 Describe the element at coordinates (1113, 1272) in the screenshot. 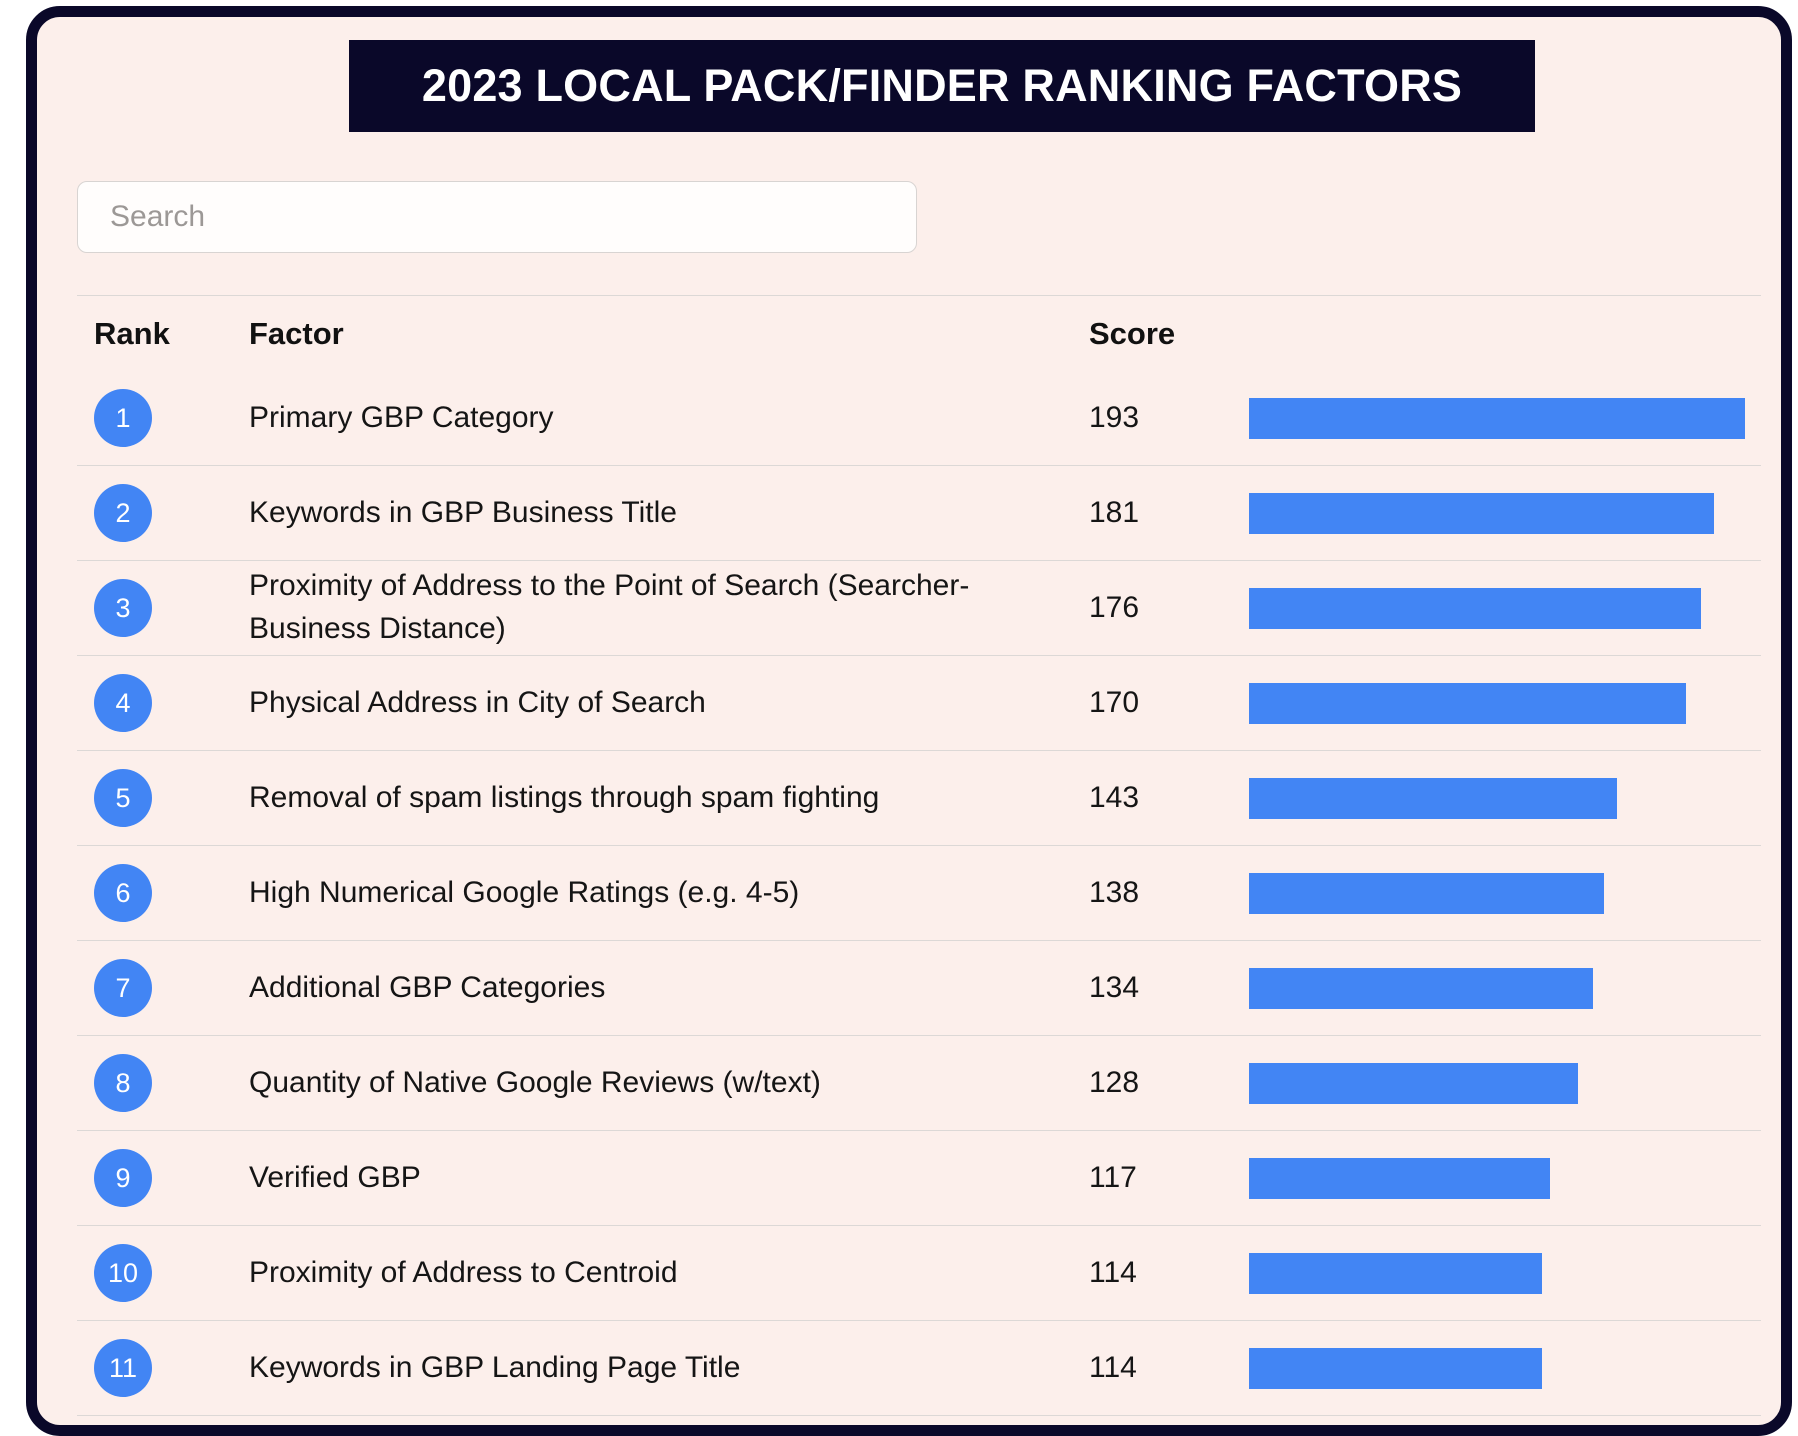

I see `score-value: 114` at that location.